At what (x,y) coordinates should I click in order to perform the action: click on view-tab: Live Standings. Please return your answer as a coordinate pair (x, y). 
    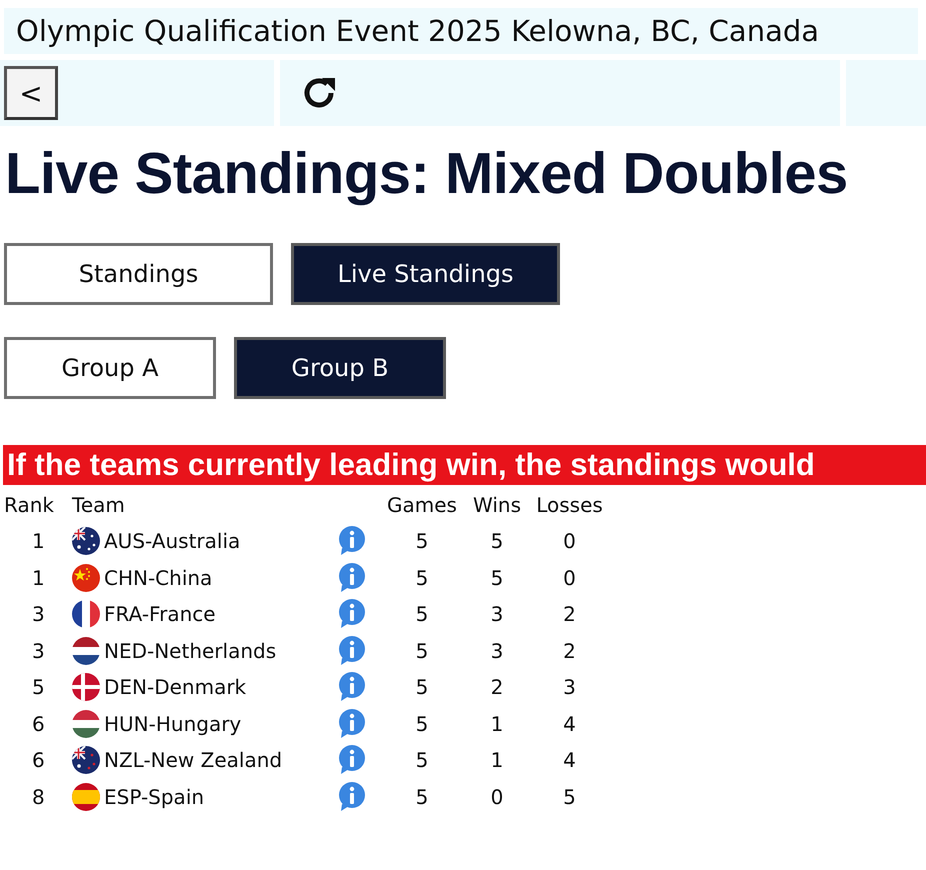
    Looking at the image, I should click on (425, 274).